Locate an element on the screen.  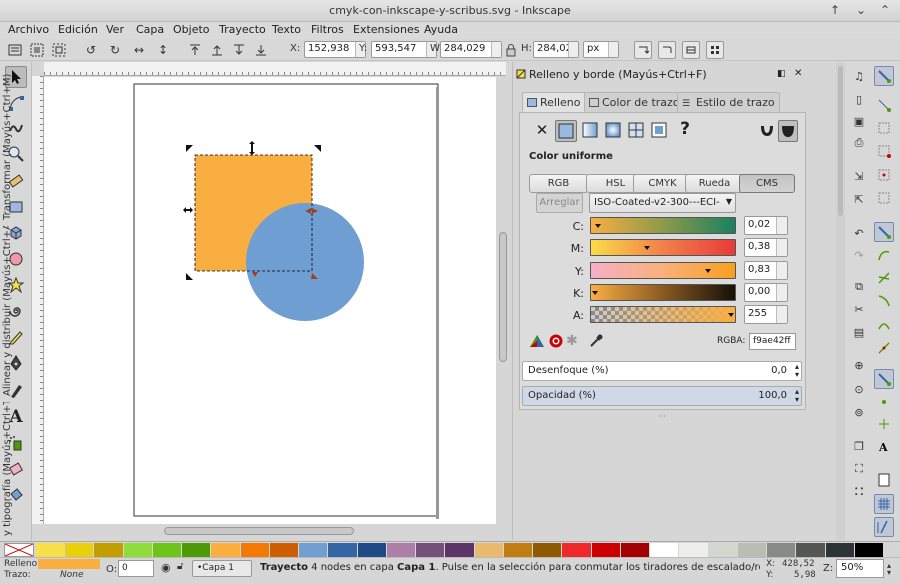
dock-scroll-thumb is located at coordinates (840, 141).